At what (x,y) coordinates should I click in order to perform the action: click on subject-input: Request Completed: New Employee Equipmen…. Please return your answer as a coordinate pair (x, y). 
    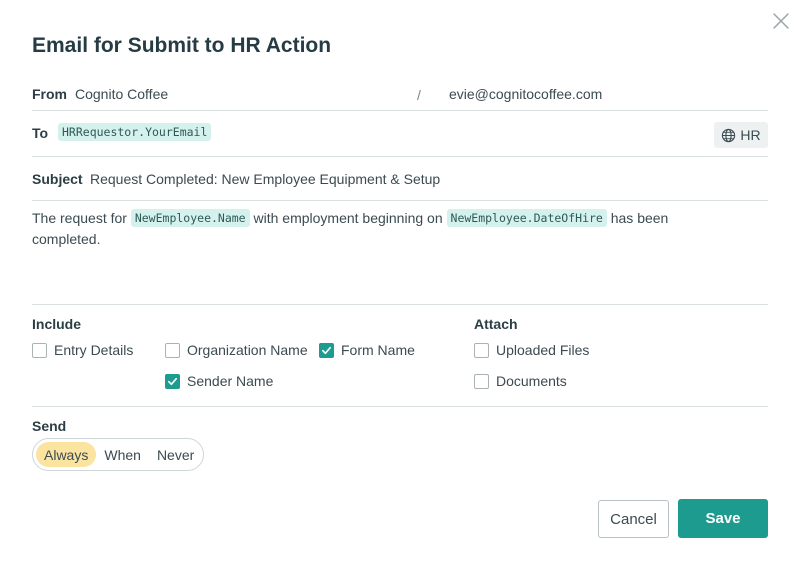
    Looking at the image, I should click on (265, 179).